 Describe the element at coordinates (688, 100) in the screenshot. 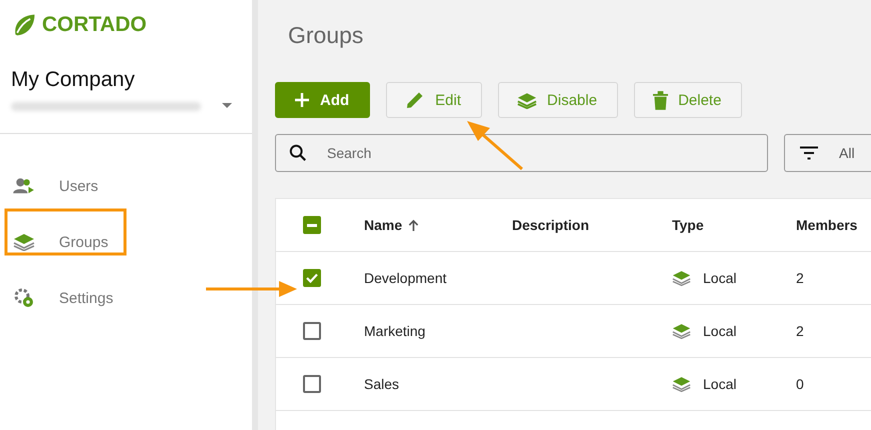

I see `delete-button: Delete` at that location.